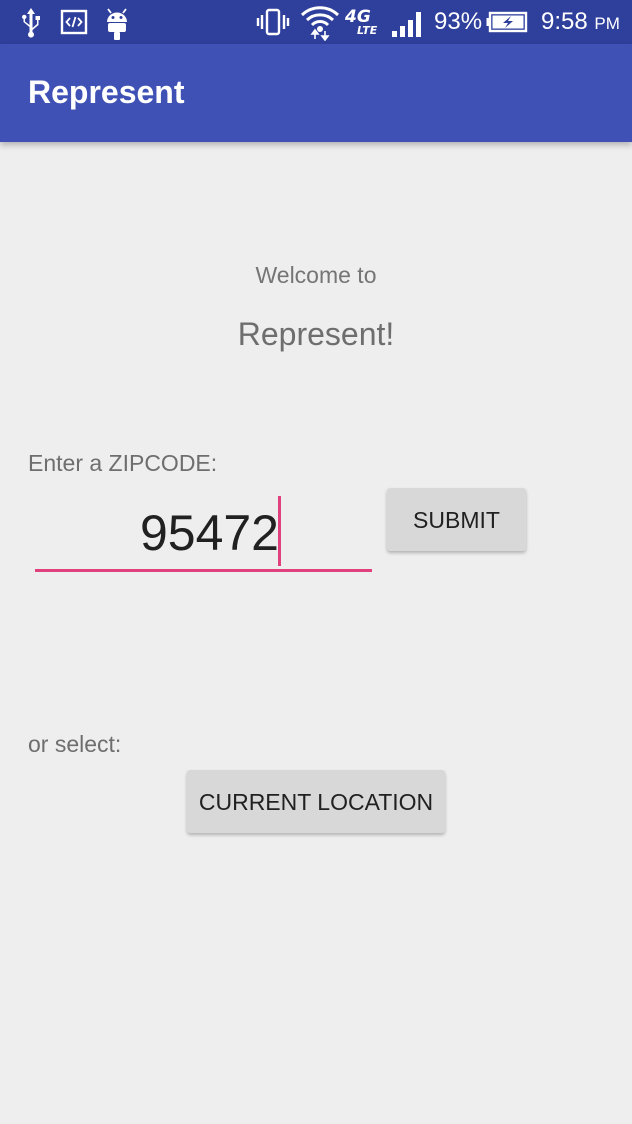 The width and height of the screenshot is (632, 1124). I want to click on developer-code-icon, so click(74, 22).